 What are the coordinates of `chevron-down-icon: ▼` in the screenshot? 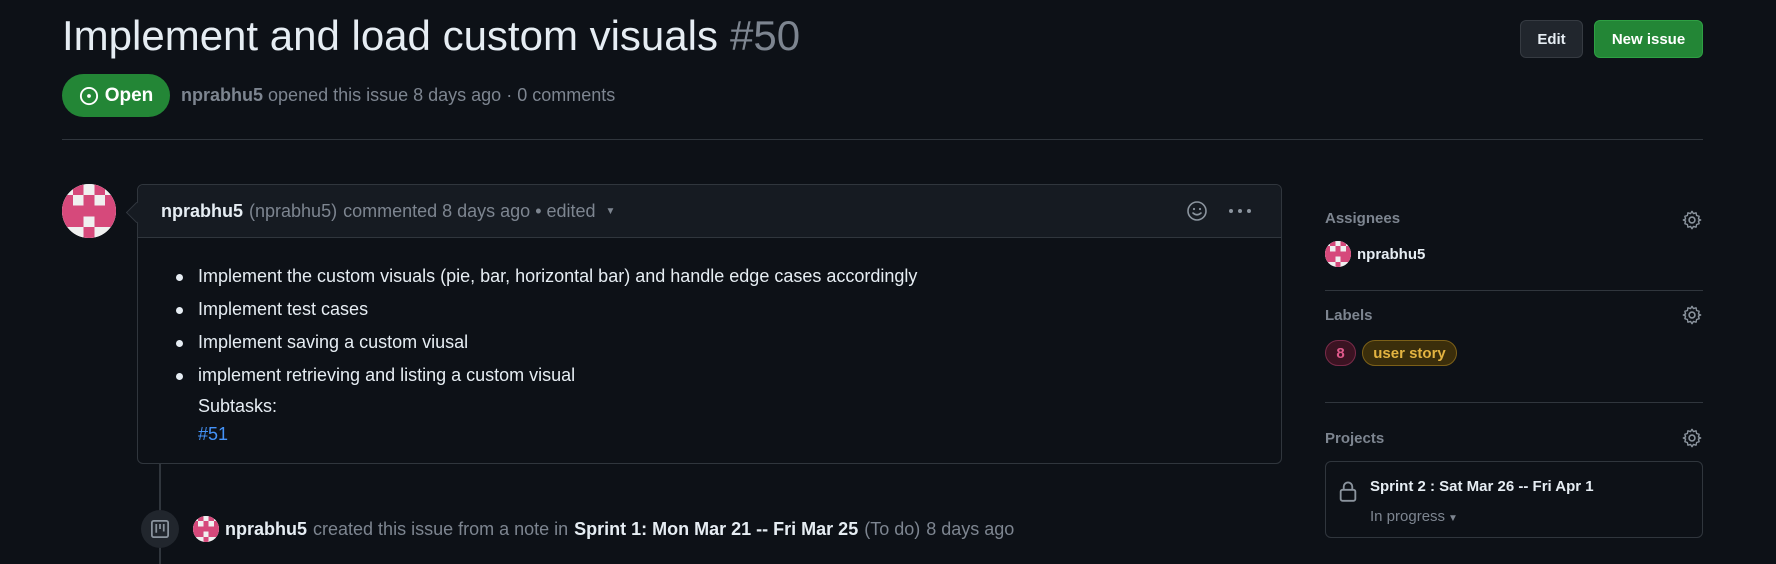 It's located at (1453, 518).